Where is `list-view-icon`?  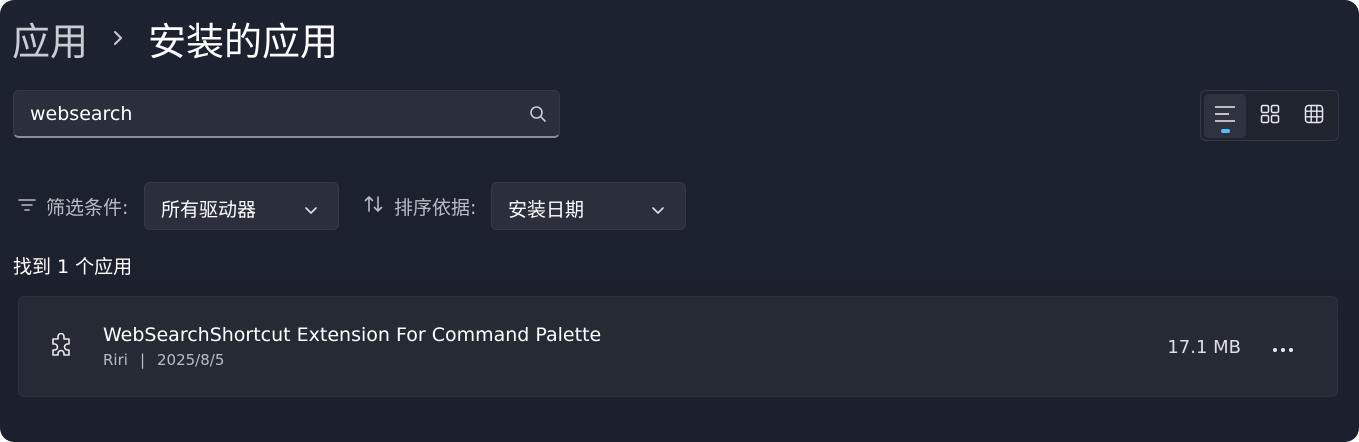
list-view-icon is located at coordinates (1225, 116).